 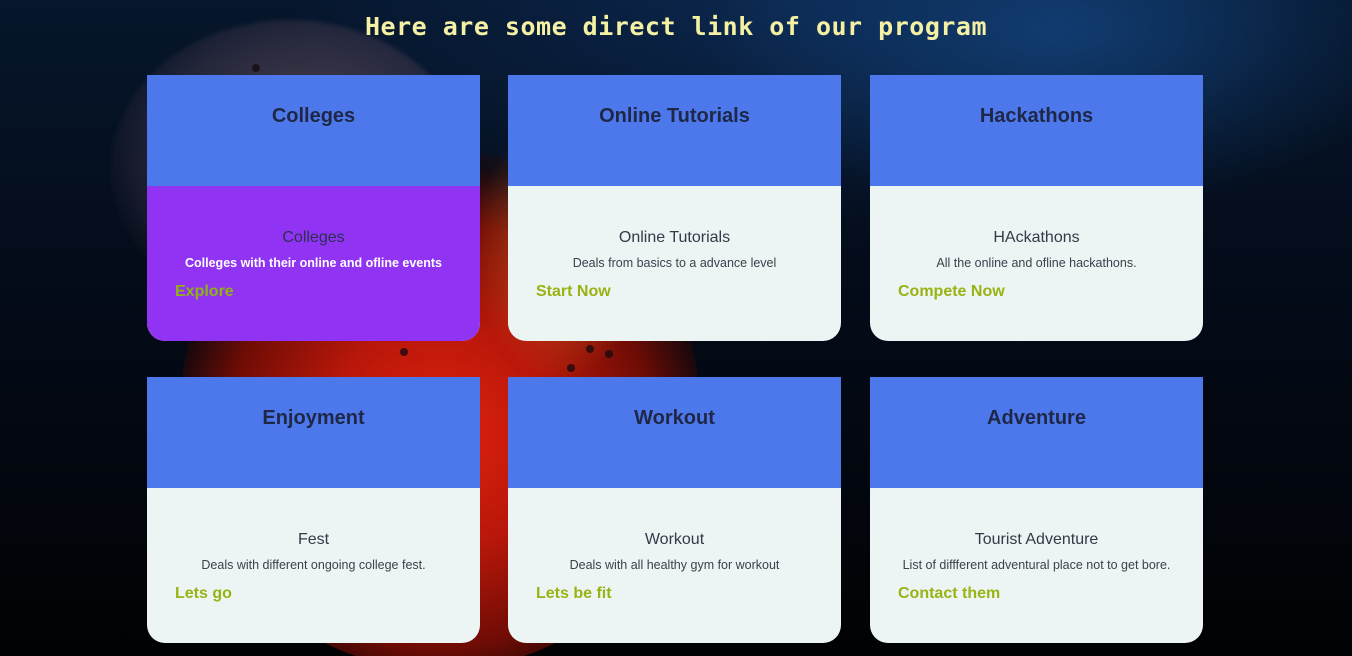 I want to click on card-description: All the online and ofline hackathons., so click(x=1036, y=263).